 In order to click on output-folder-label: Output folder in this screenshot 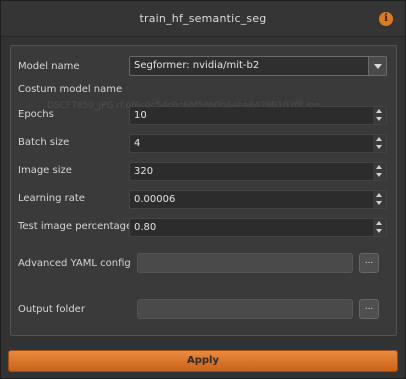, I will do `click(51, 309)`.